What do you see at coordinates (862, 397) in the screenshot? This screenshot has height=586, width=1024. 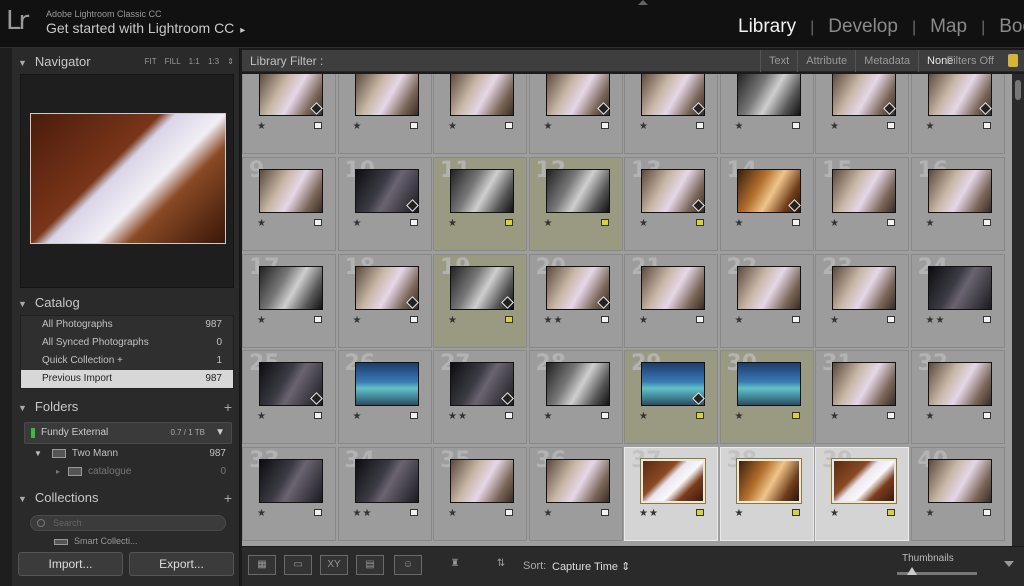 I see `grid-cell: 31★` at bounding box center [862, 397].